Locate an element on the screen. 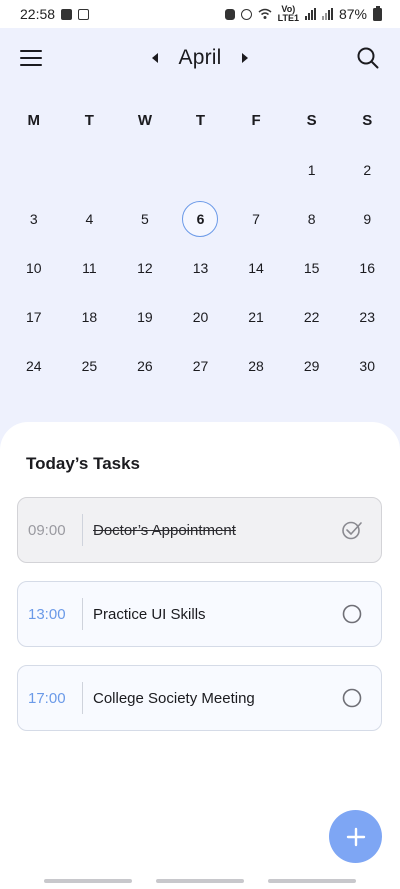  day-number: 27 is located at coordinates (200, 365).